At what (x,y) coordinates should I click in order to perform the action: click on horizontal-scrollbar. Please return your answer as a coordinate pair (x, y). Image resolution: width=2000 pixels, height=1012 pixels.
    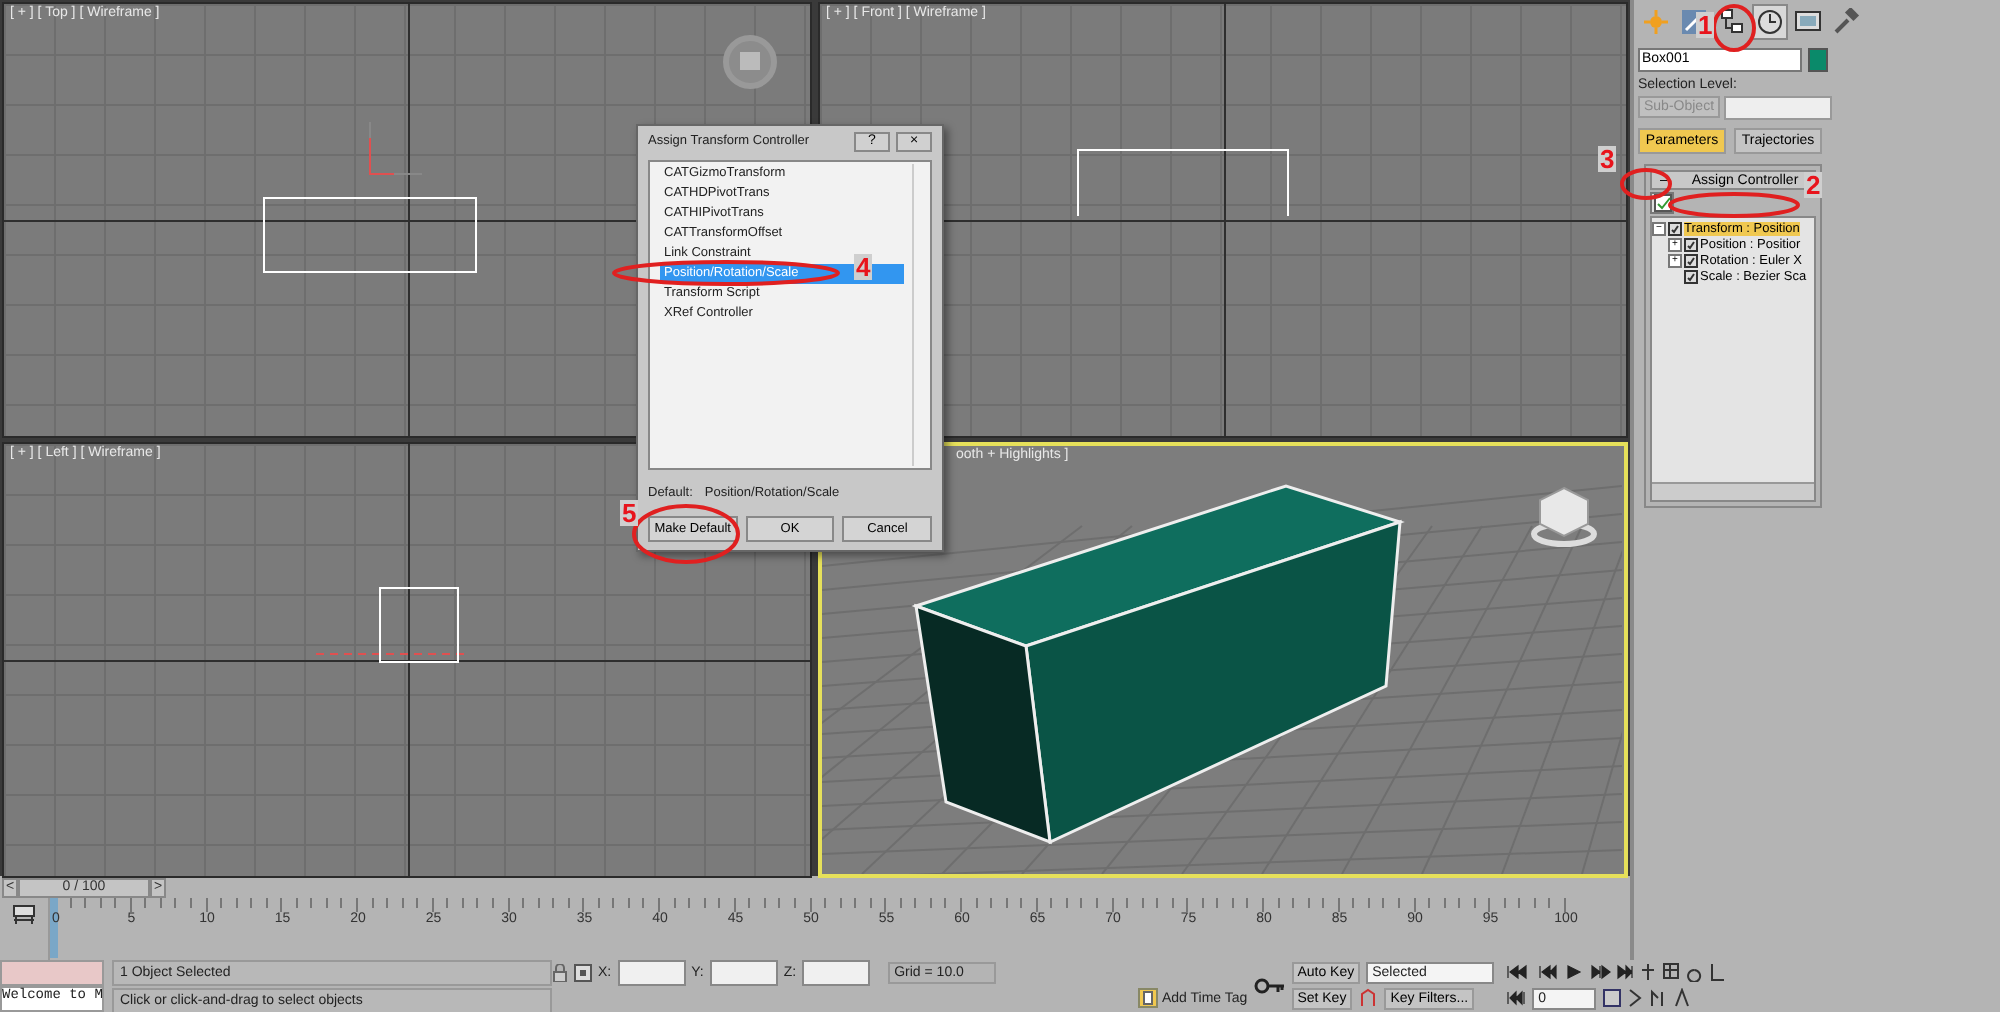
    Looking at the image, I should click on (1733, 491).